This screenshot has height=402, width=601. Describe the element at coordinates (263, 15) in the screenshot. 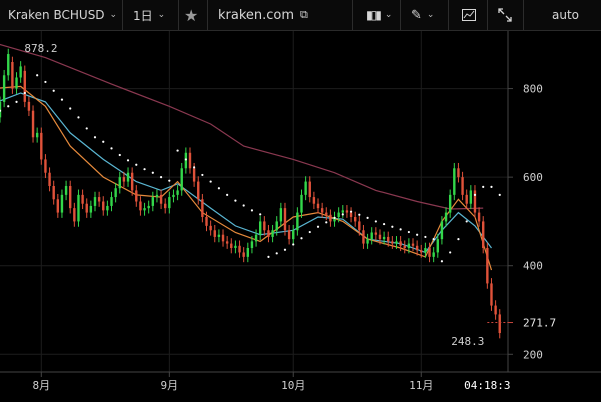

I see `site-link: kraken.com ⧉` at that location.